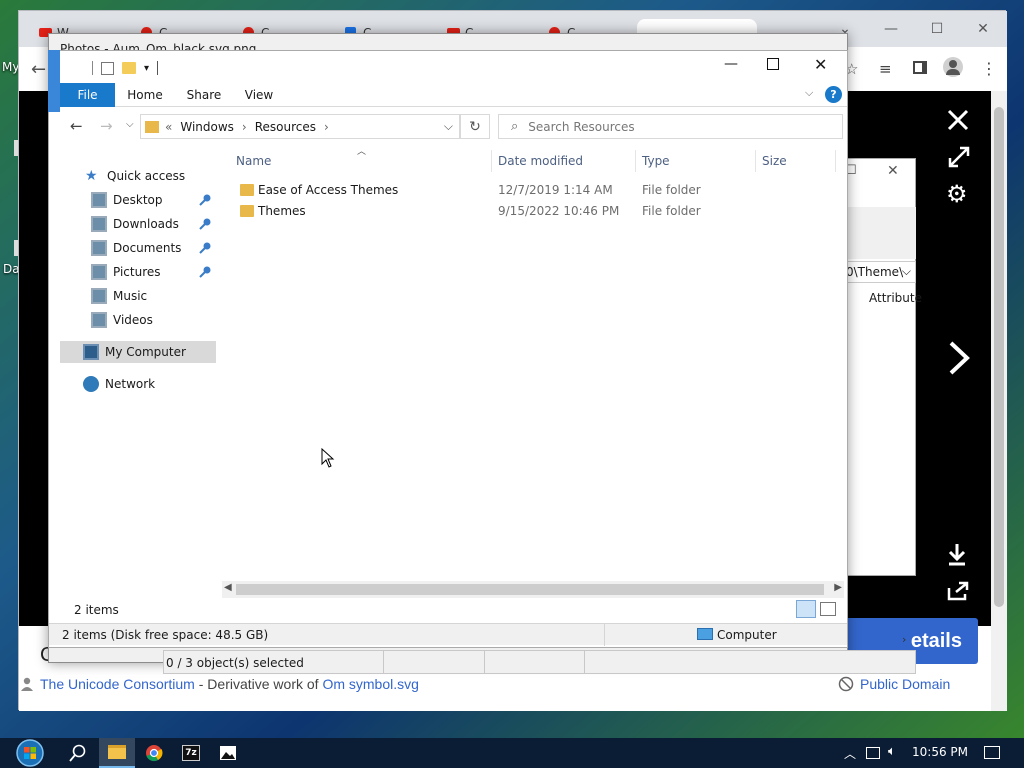  I want to click on volume-icon: 🔈︎, so click(892, 751).